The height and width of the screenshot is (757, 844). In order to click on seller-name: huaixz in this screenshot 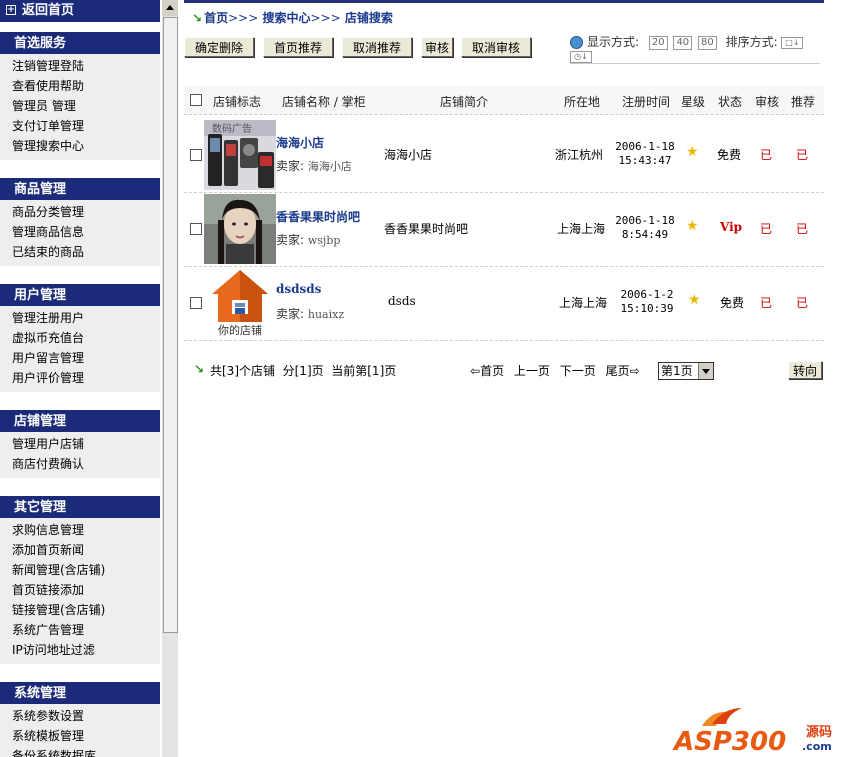, I will do `click(326, 314)`.